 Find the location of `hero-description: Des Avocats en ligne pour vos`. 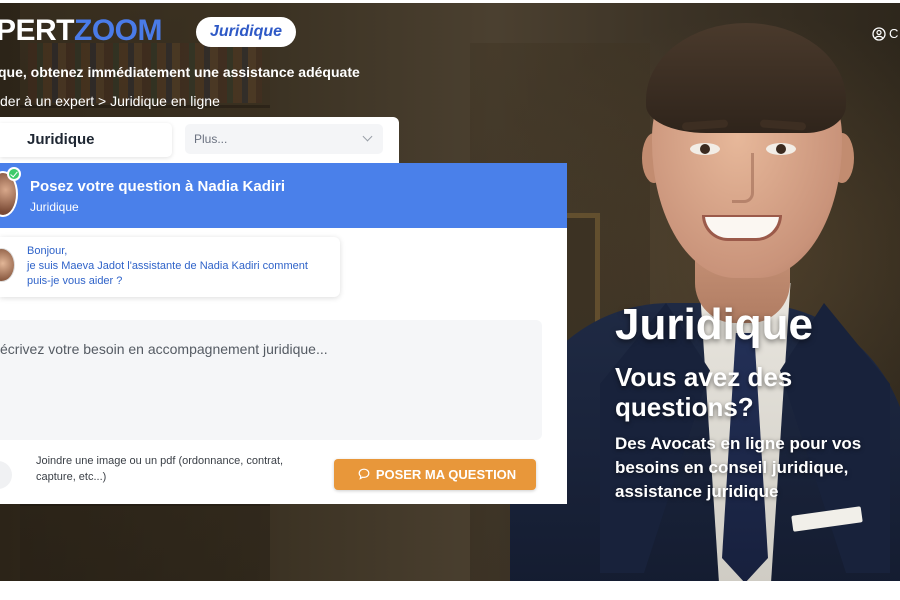

hero-description: Des Avocats en ligne pour vos is located at coordinates (738, 443).